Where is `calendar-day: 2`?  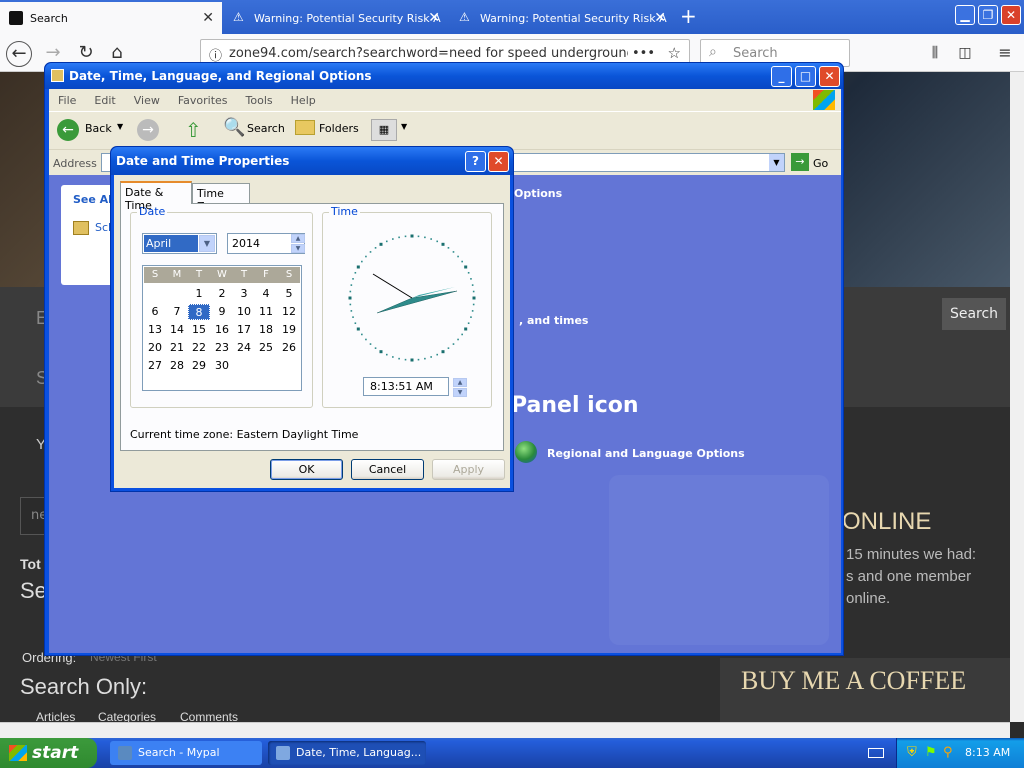 calendar-day: 2 is located at coordinates (222, 294).